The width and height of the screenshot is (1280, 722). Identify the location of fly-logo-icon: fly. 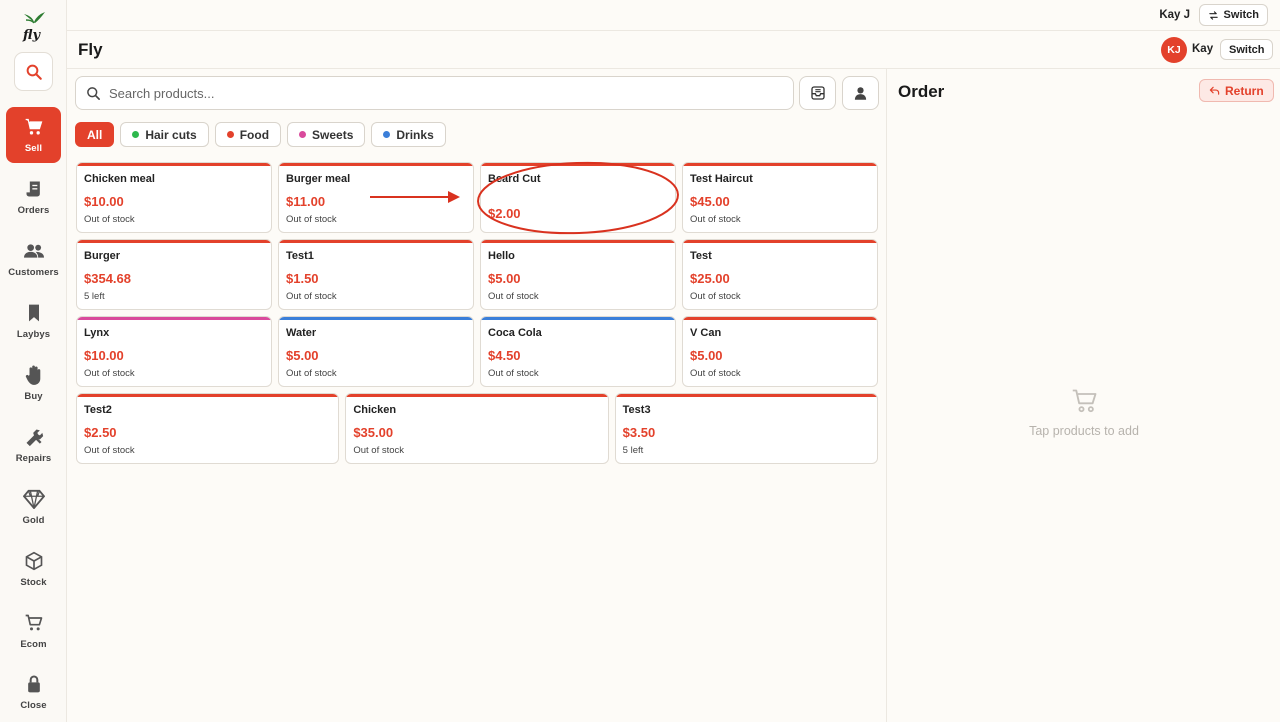
(34, 26).